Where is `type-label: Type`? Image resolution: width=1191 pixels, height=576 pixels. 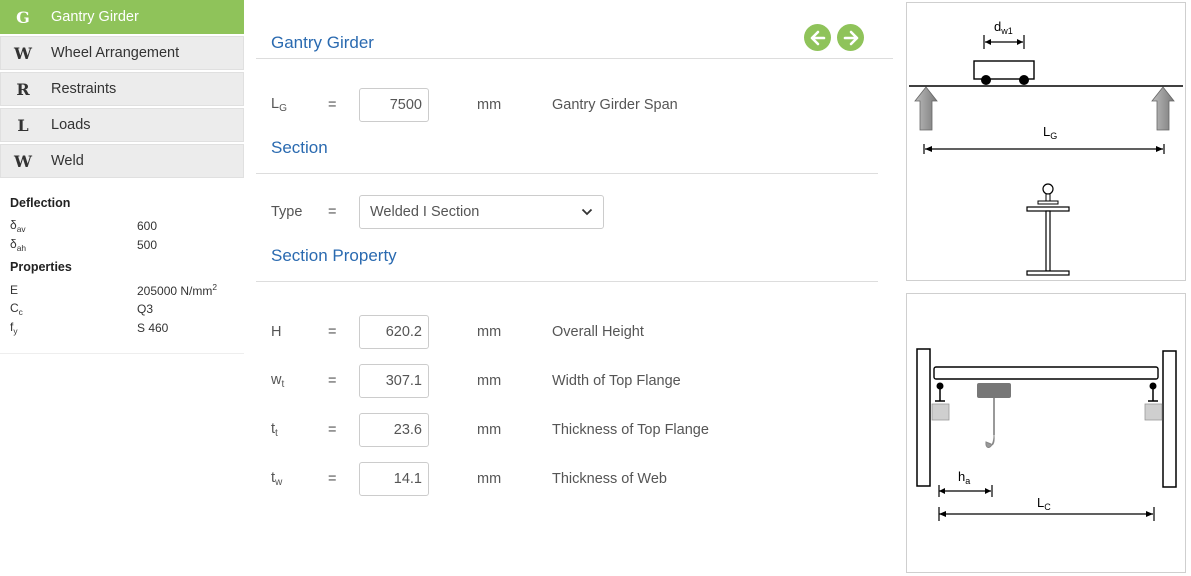
type-label: Type is located at coordinates (287, 212).